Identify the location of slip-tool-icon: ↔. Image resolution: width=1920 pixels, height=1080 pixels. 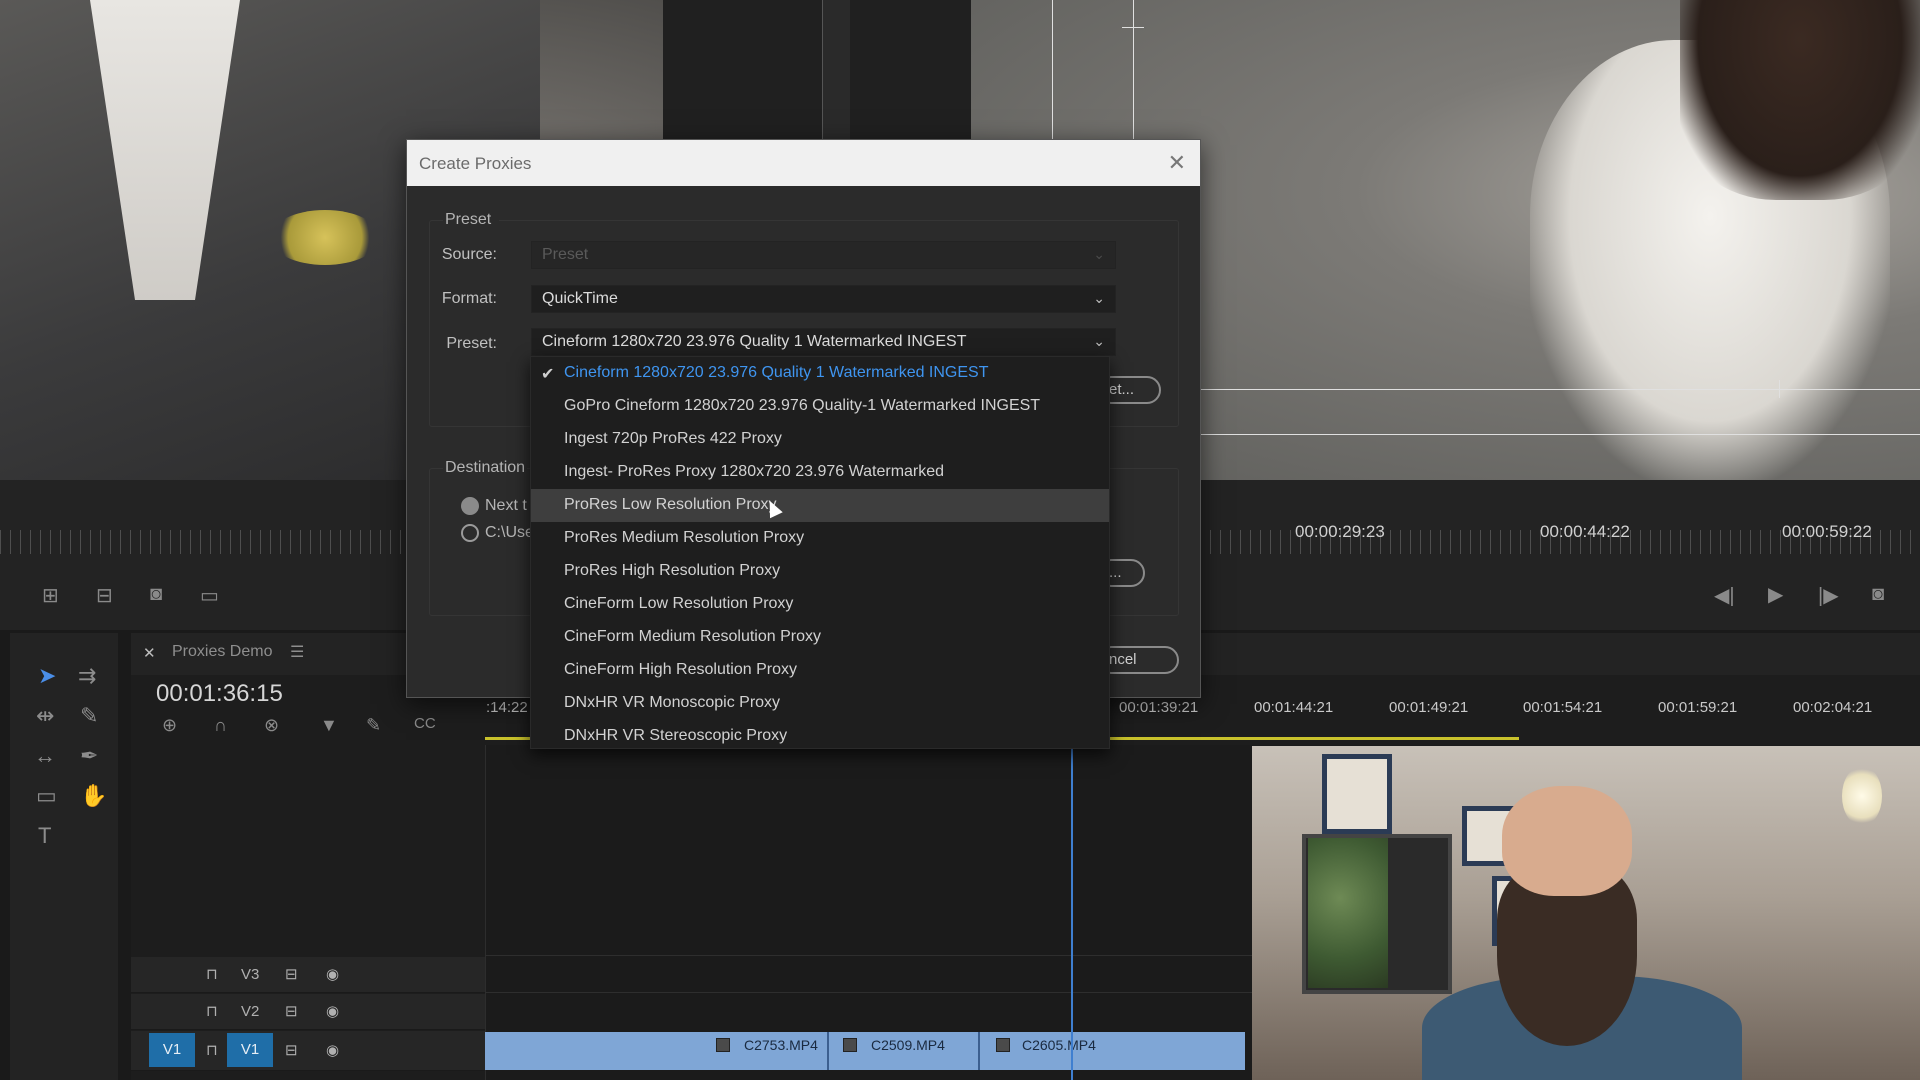
(45, 756).